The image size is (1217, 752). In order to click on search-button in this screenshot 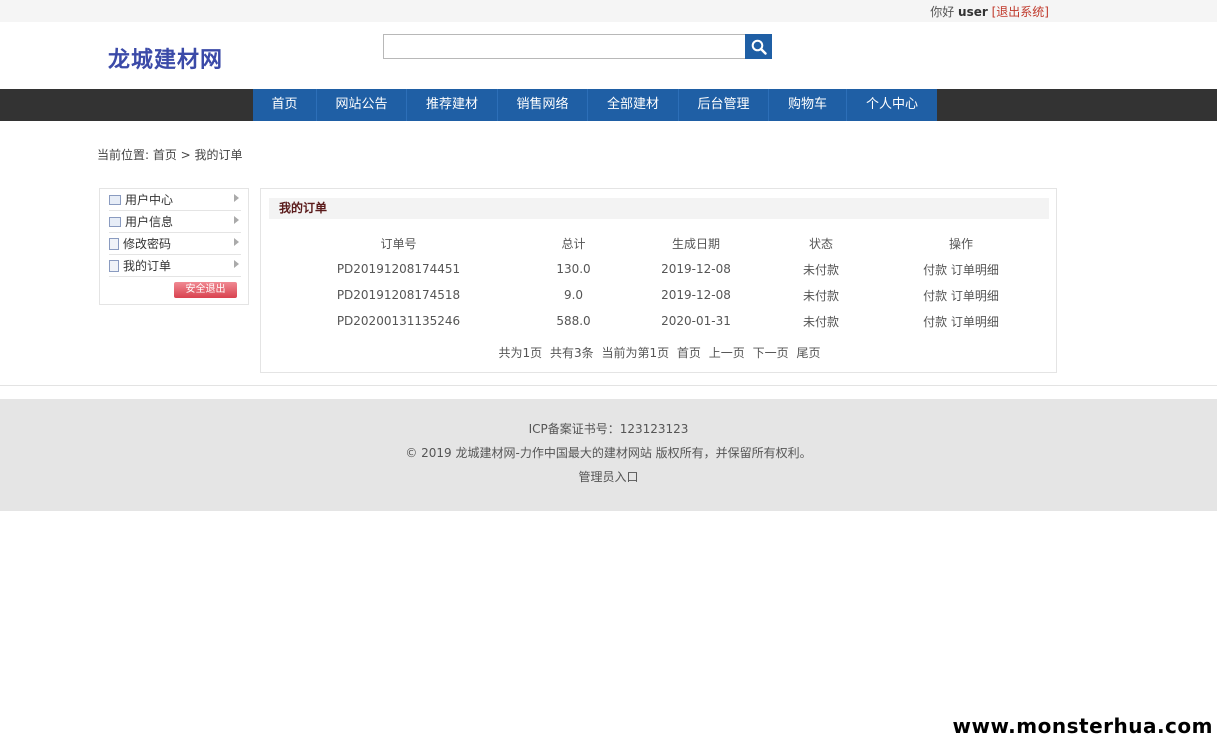, I will do `click(758, 46)`.